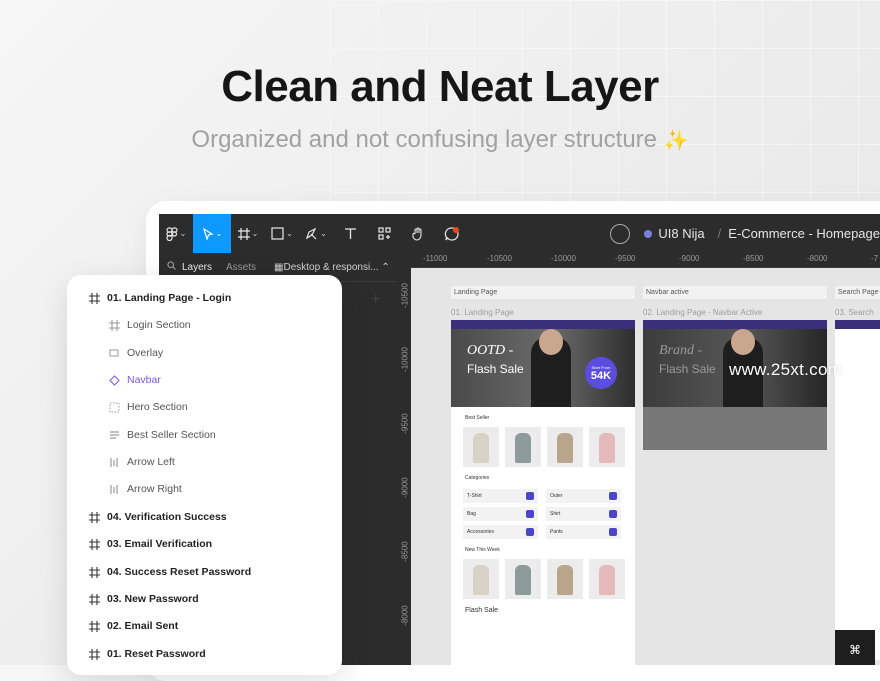 This screenshot has width=880, height=681. Describe the element at coordinates (241, 267) in the screenshot. I see `tab-assets: Assets` at that location.